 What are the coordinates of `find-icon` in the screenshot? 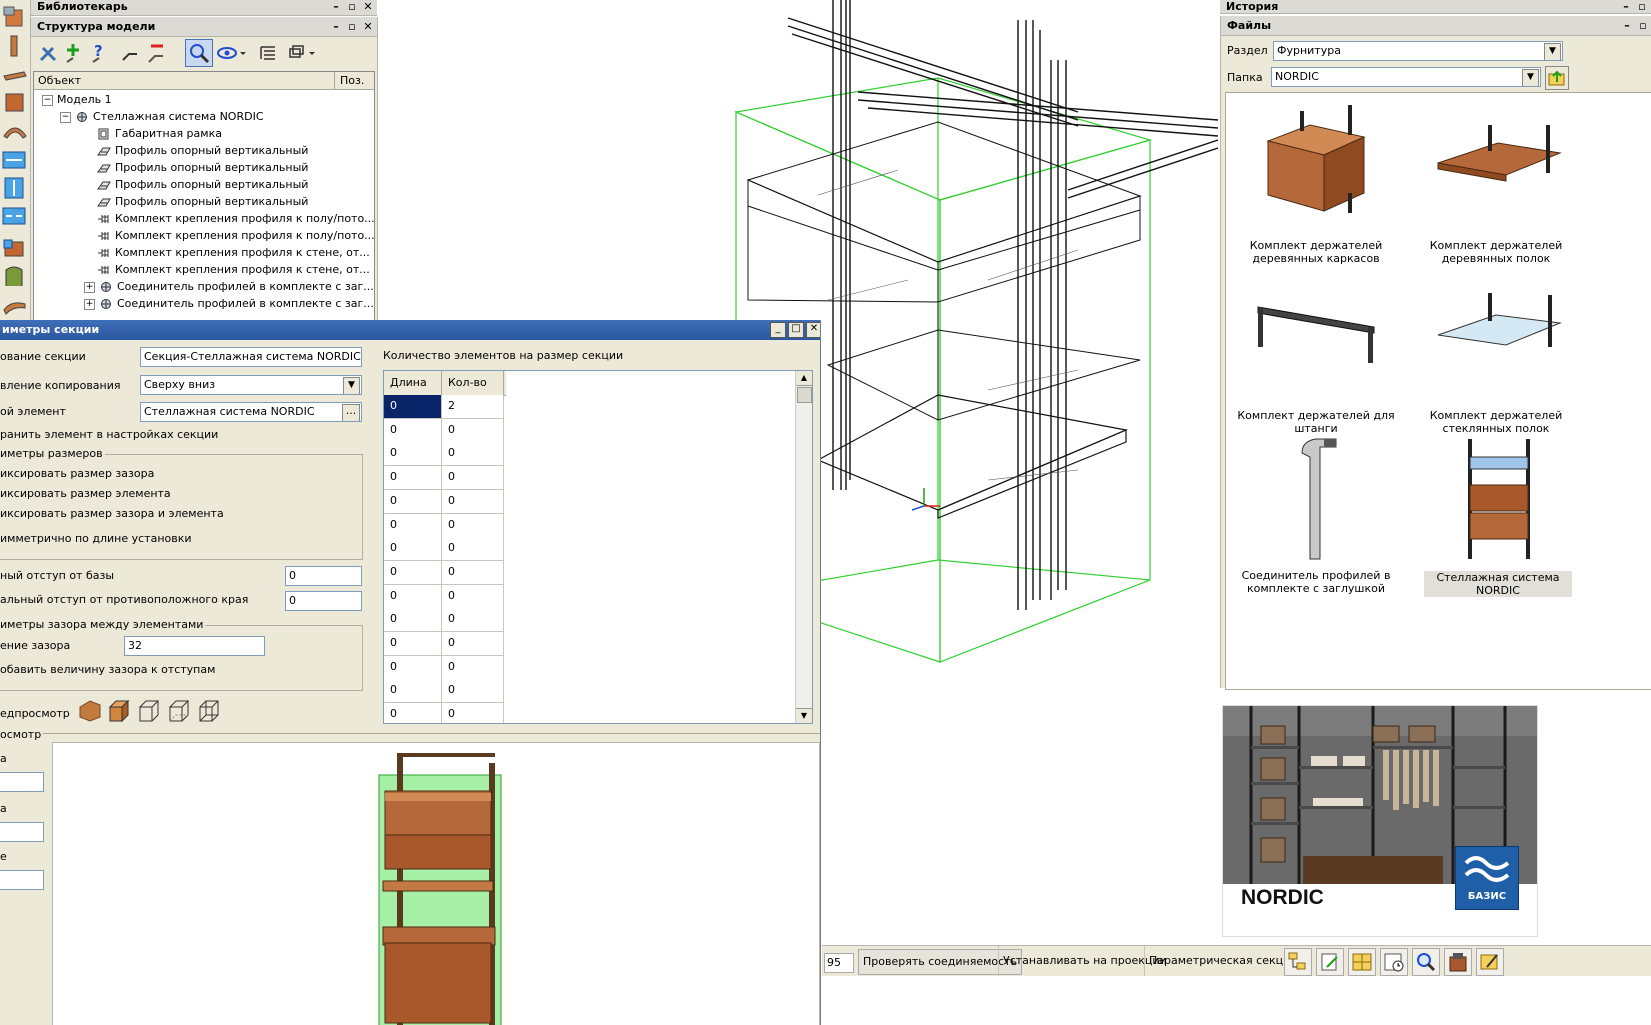 It's located at (199, 53).